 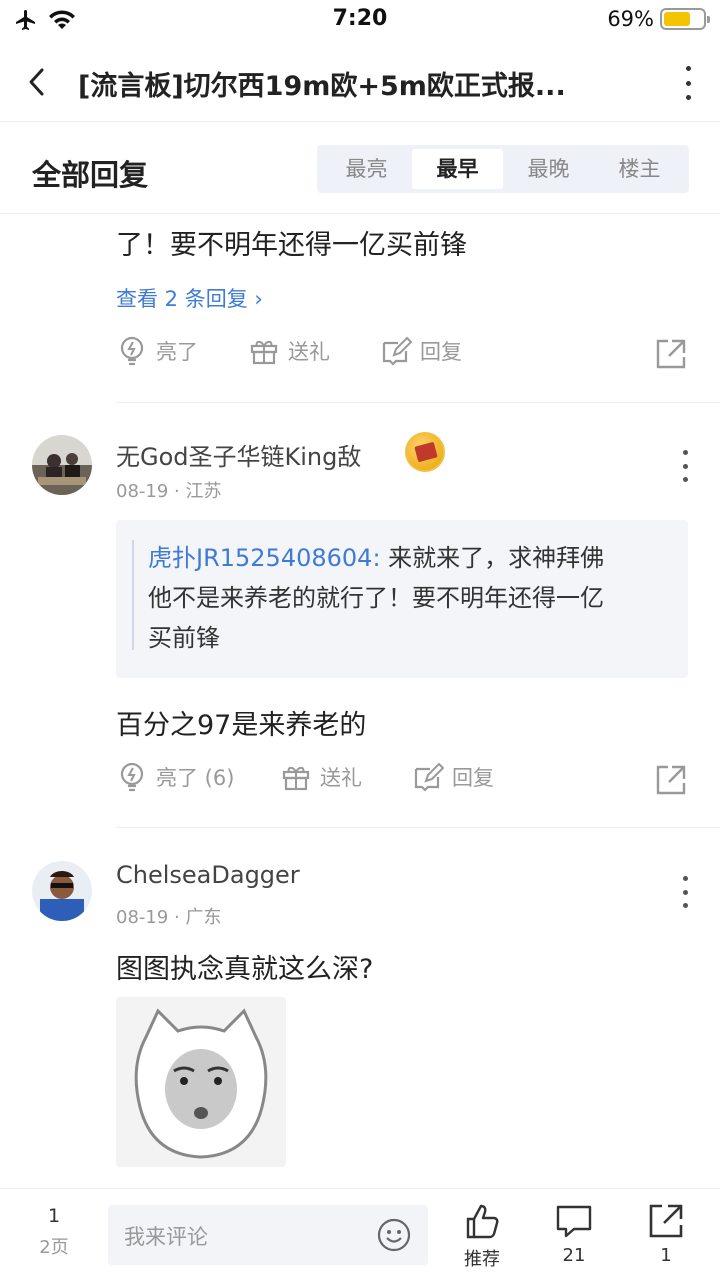 I want to click on comment-bubble-icon, so click(x=574, y=1221).